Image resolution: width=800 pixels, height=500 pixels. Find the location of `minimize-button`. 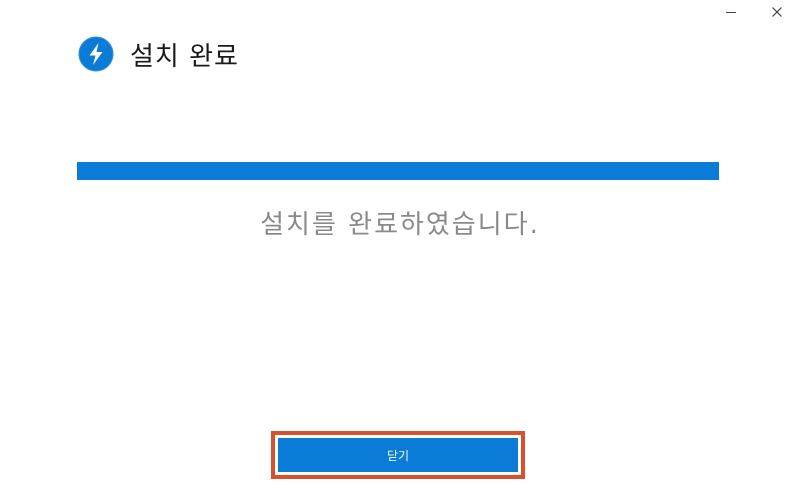

minimize-button is located at coordinates (731, 12).